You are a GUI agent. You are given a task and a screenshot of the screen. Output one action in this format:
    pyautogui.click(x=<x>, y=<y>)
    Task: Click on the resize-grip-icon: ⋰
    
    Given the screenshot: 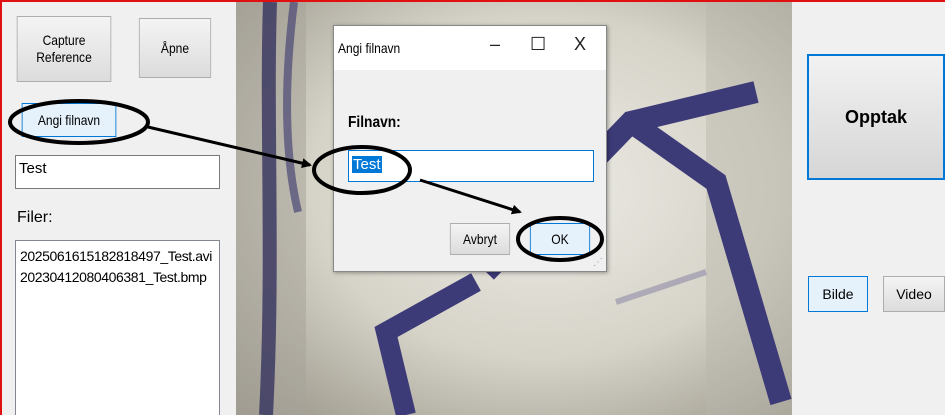 What is the action you would take?
    pyautogui.click(x=598, y=262)
    